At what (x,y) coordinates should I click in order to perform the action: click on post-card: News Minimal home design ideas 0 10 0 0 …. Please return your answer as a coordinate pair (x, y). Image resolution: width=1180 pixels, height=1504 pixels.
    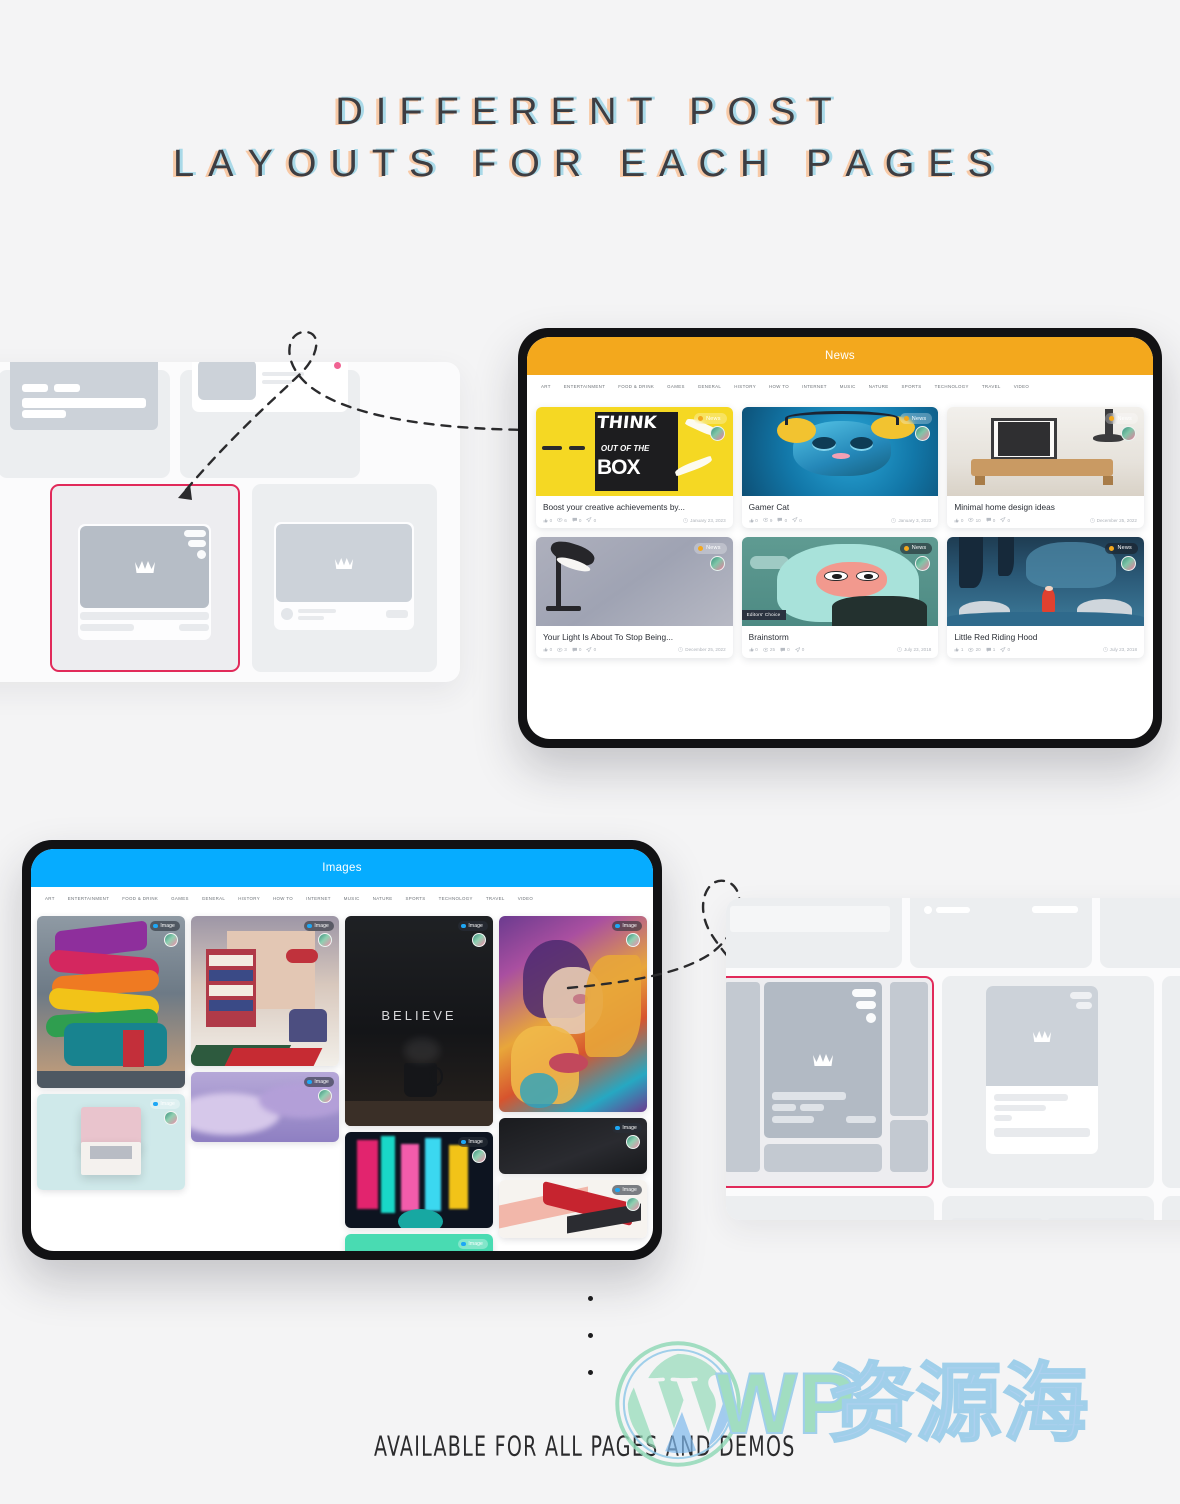
    Looking at the image, I should click on (1045, 467).